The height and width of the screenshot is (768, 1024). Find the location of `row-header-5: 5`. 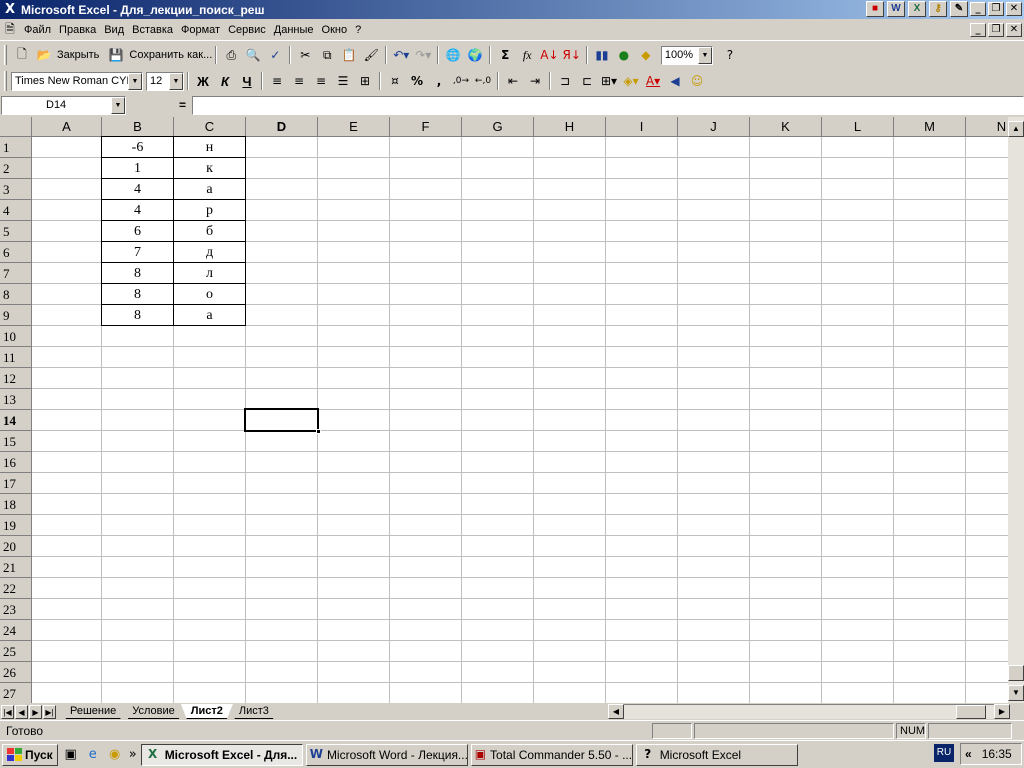

row-header-5: 5 is located at coordinates (16, 231).